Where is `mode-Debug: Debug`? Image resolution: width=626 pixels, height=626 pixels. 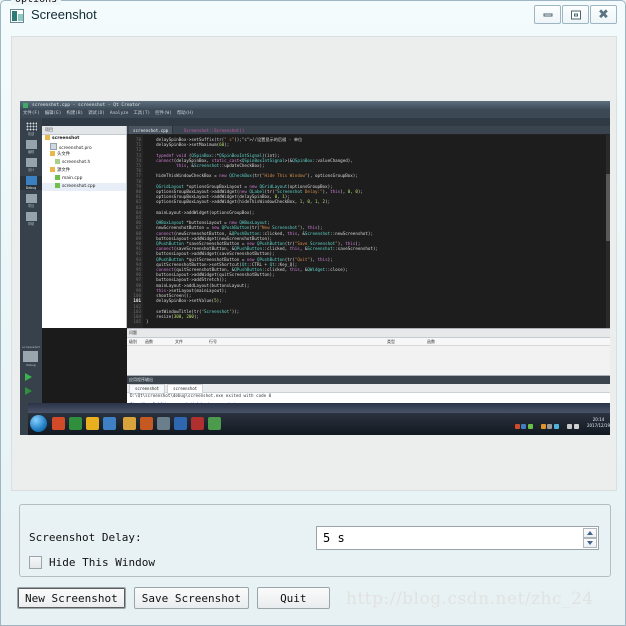 mode-Debug: Debug is located at coordinates (31, 183).